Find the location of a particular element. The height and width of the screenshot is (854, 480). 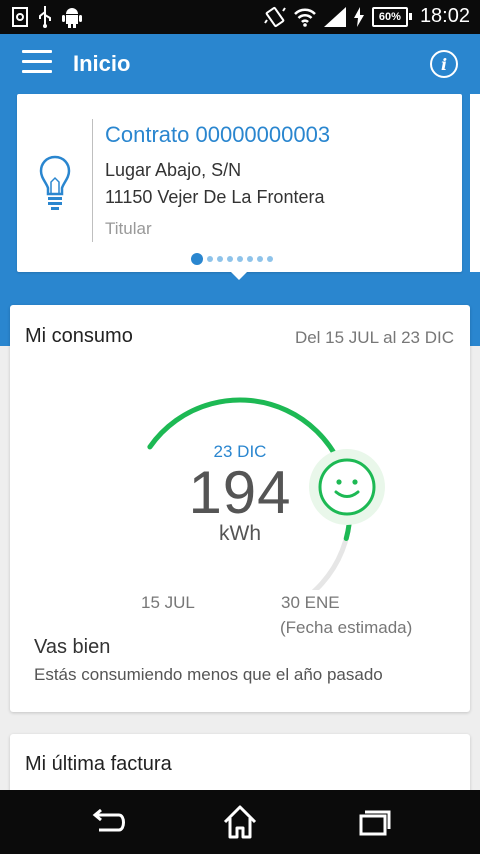

contract-role: Titular is located at coordinates (128, 228).